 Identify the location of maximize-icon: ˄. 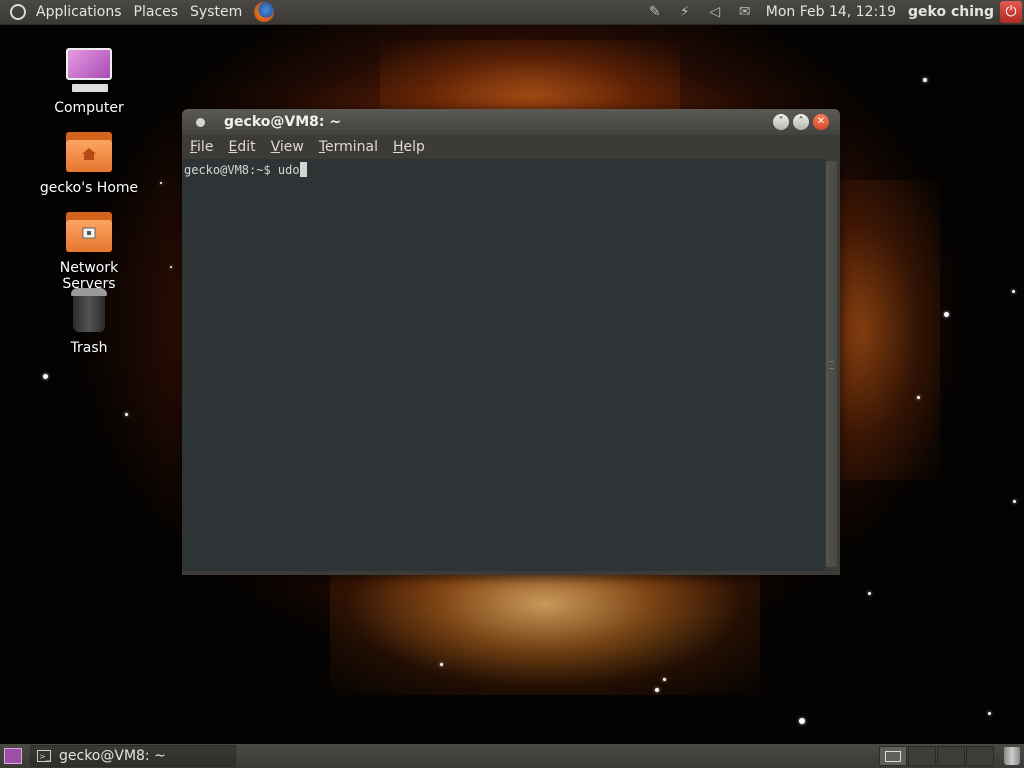
(801, 122).